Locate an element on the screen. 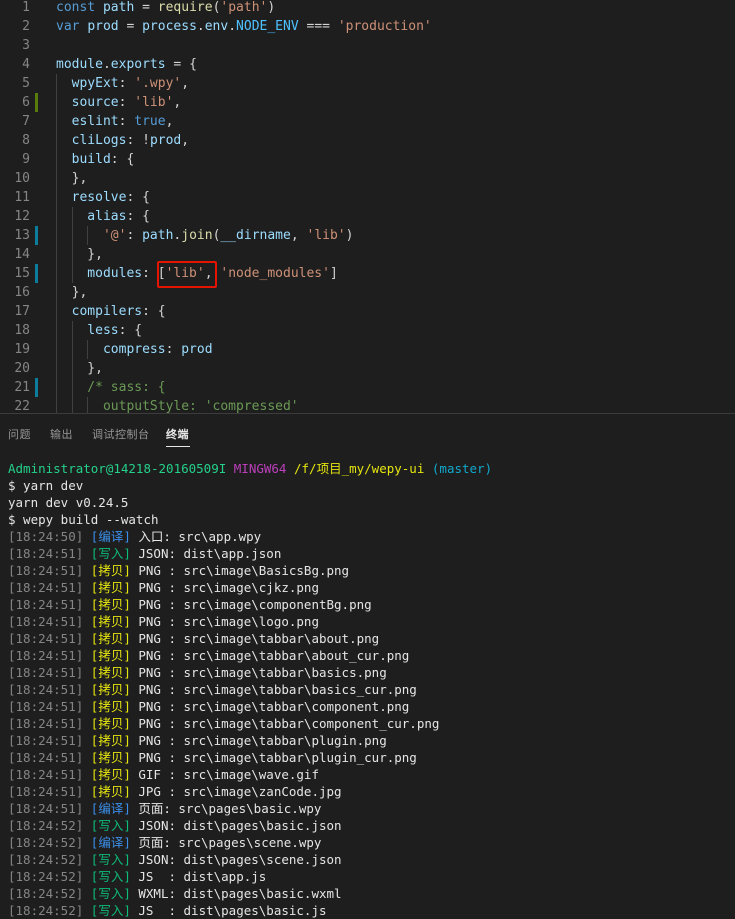 The image size is (735, 919). code-line: 10 }, is located at coordinates (367, 178).